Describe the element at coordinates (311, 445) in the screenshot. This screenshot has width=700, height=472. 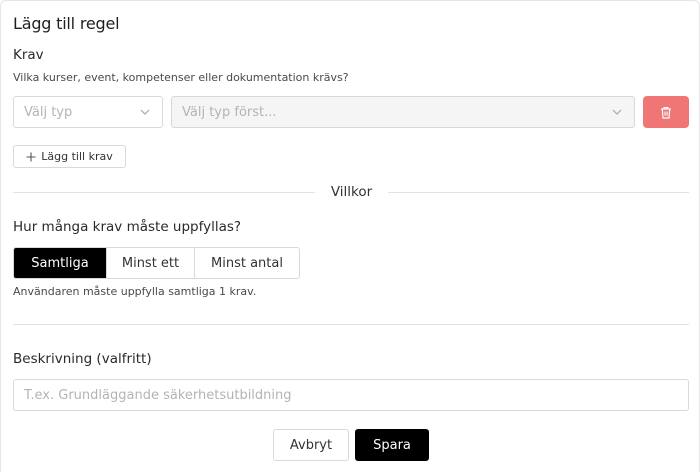
I see `cancel-button: Avbryt` at that location.